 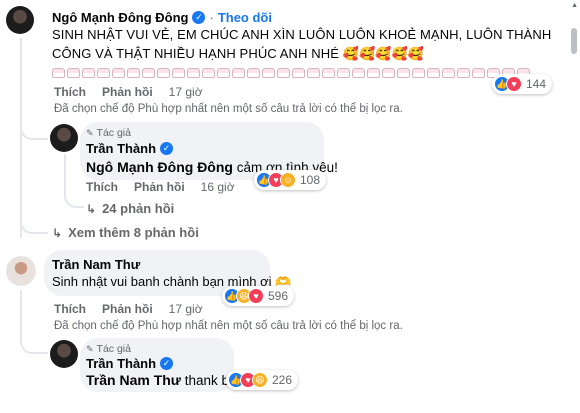 I want to click on reactions-count: 144, so click(x=536, y=84).